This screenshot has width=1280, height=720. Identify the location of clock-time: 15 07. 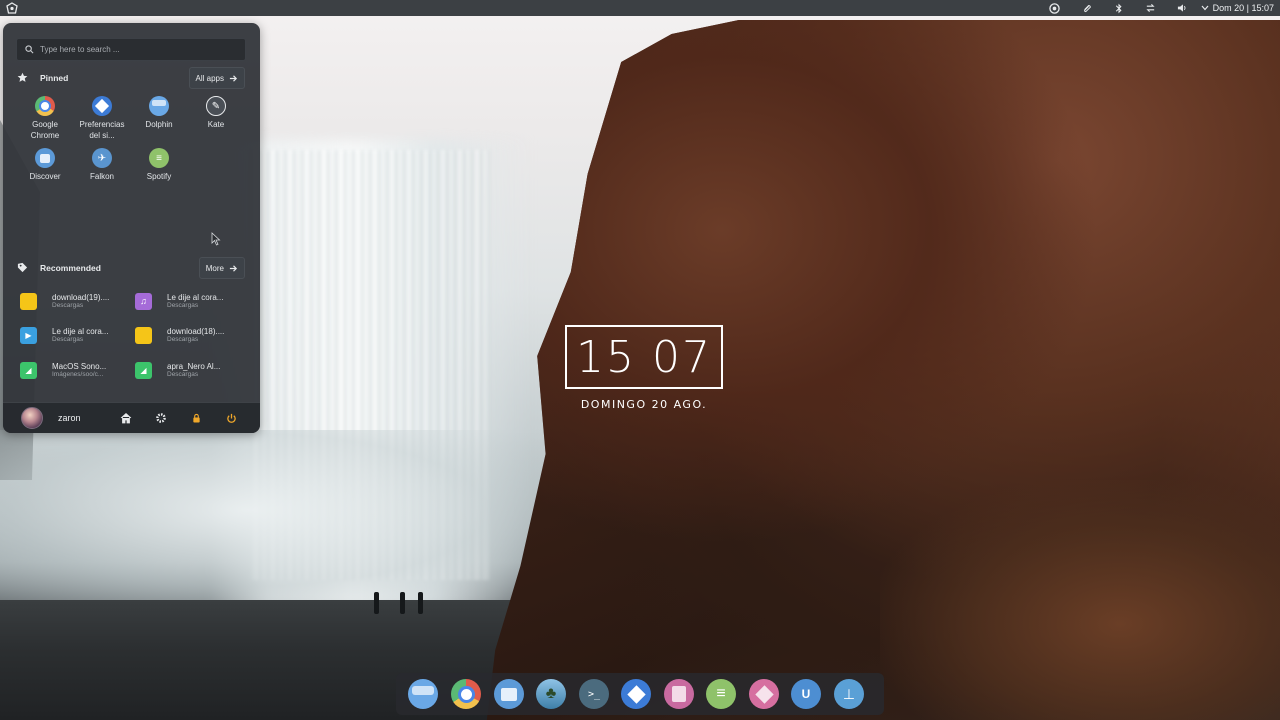
(644, 357).